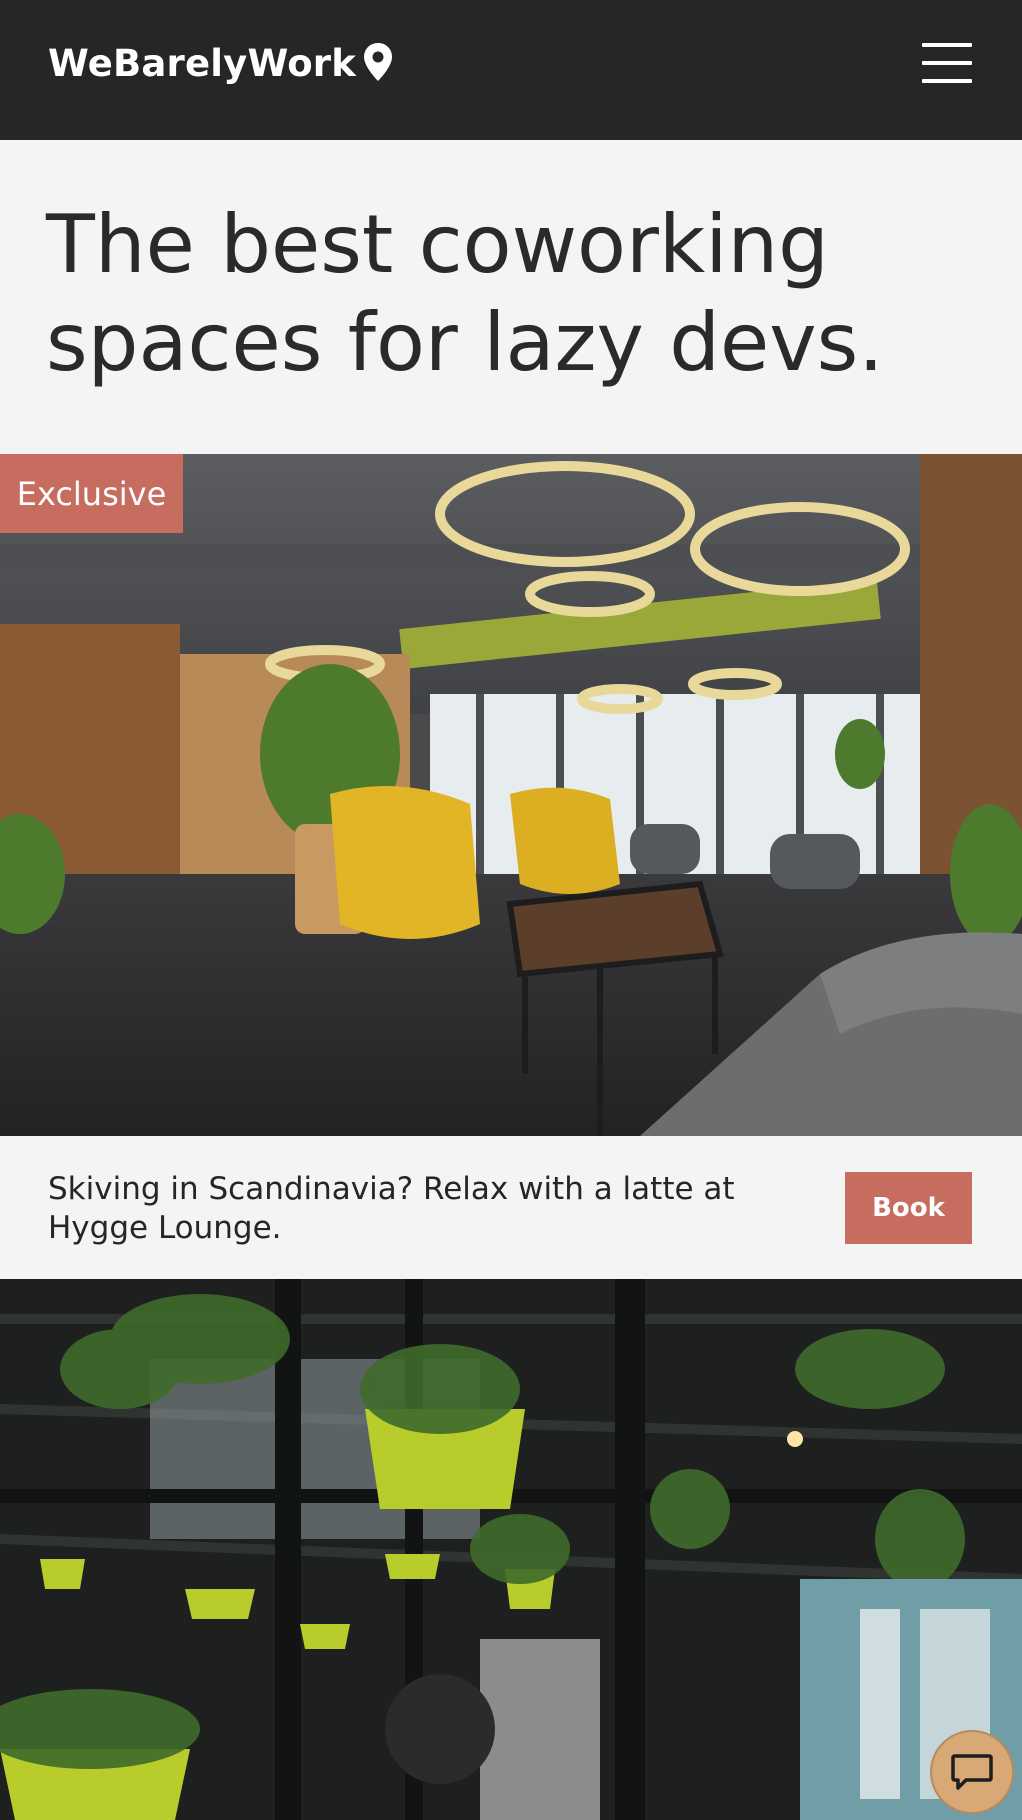  I want to click on map-pin-icon, so click(378, 62).